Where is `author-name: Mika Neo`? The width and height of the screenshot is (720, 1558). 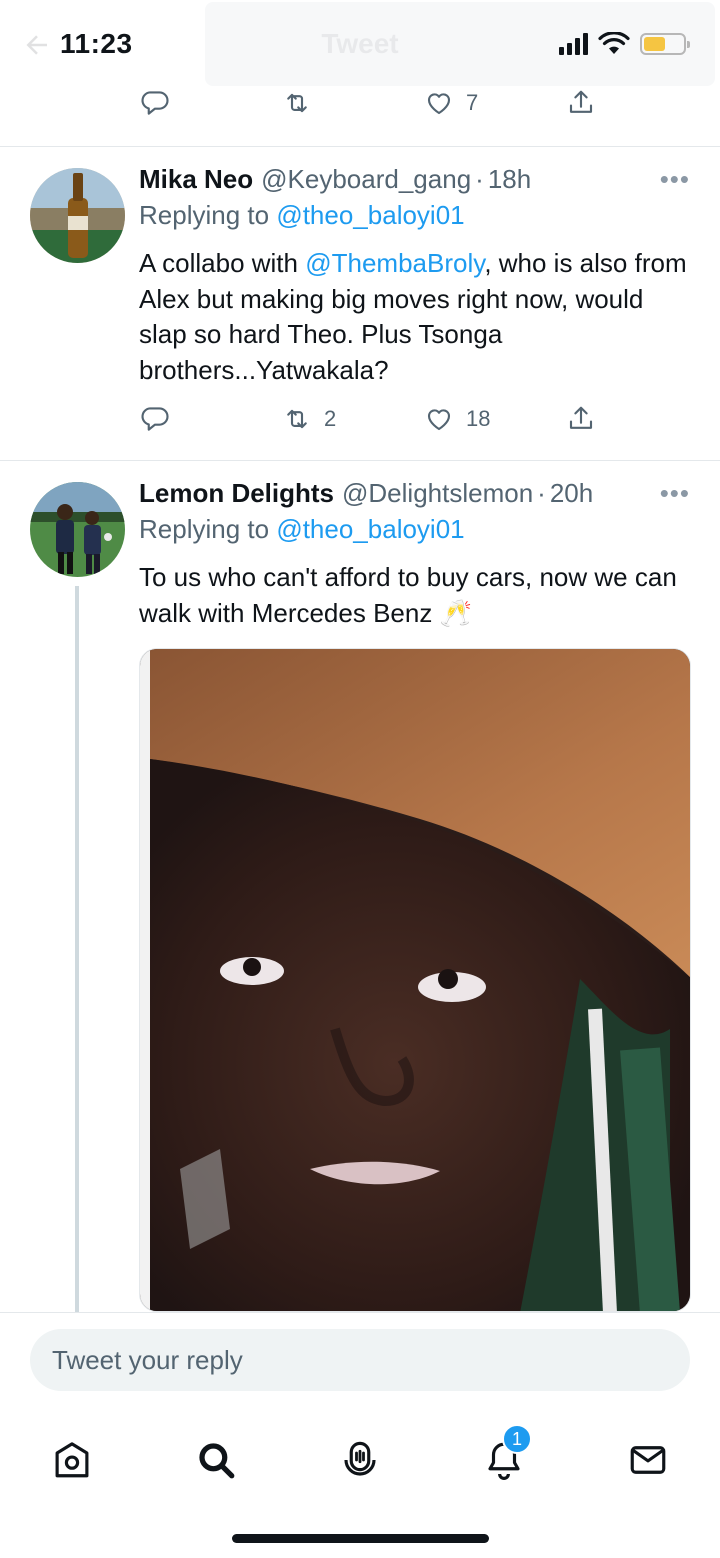
author-name: Mika Neo is located at coordinates (196, 179).